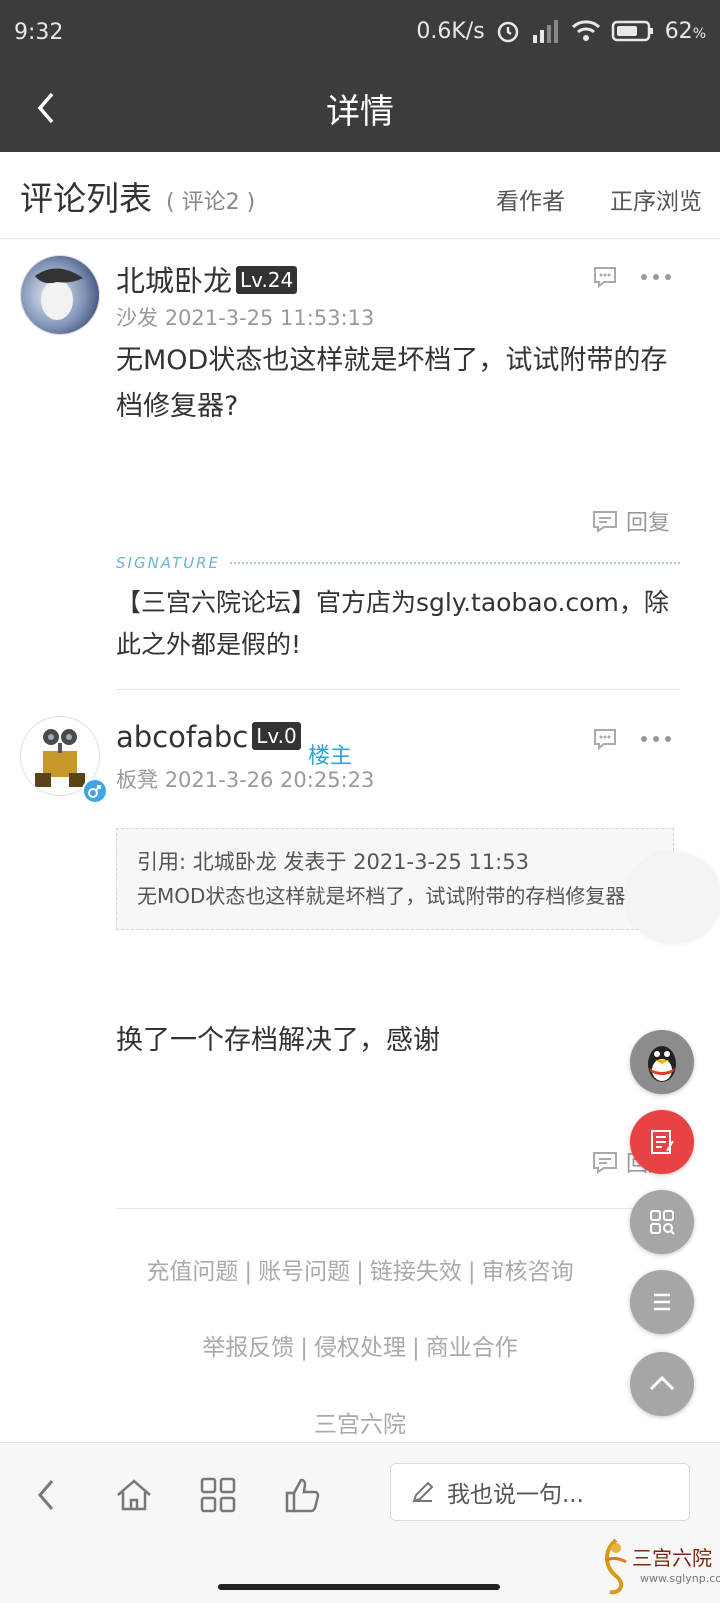  What do you see at coordinates (647, 523) in the screenshot?
I see `reply-label: 回复` at bounding box center [647, 523].